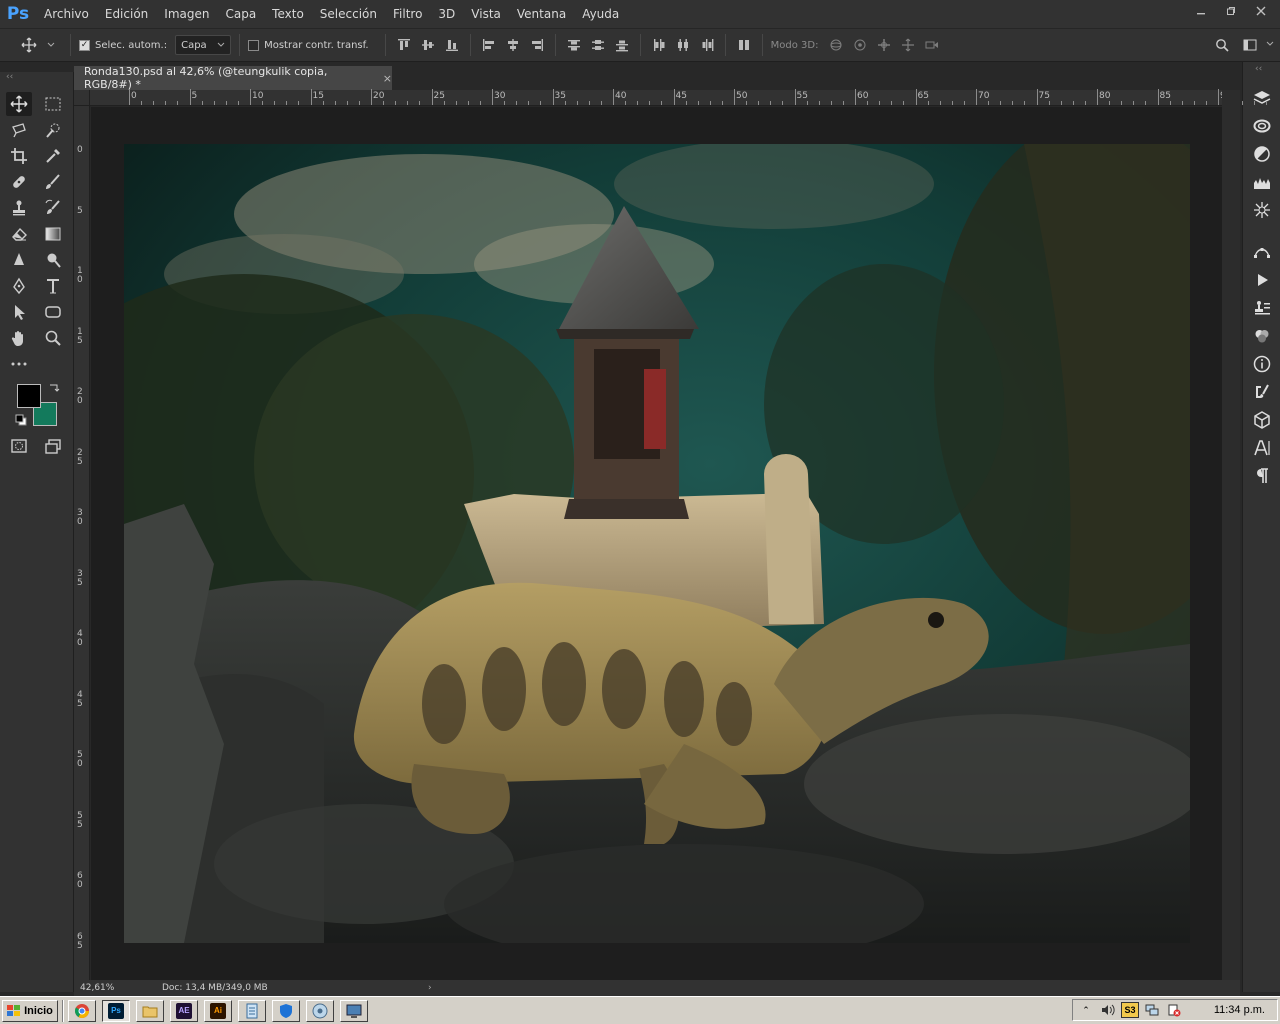  Describe the element at coordinates (932, 45) in the screenshot. I see `scale-3d-icon` at that location.